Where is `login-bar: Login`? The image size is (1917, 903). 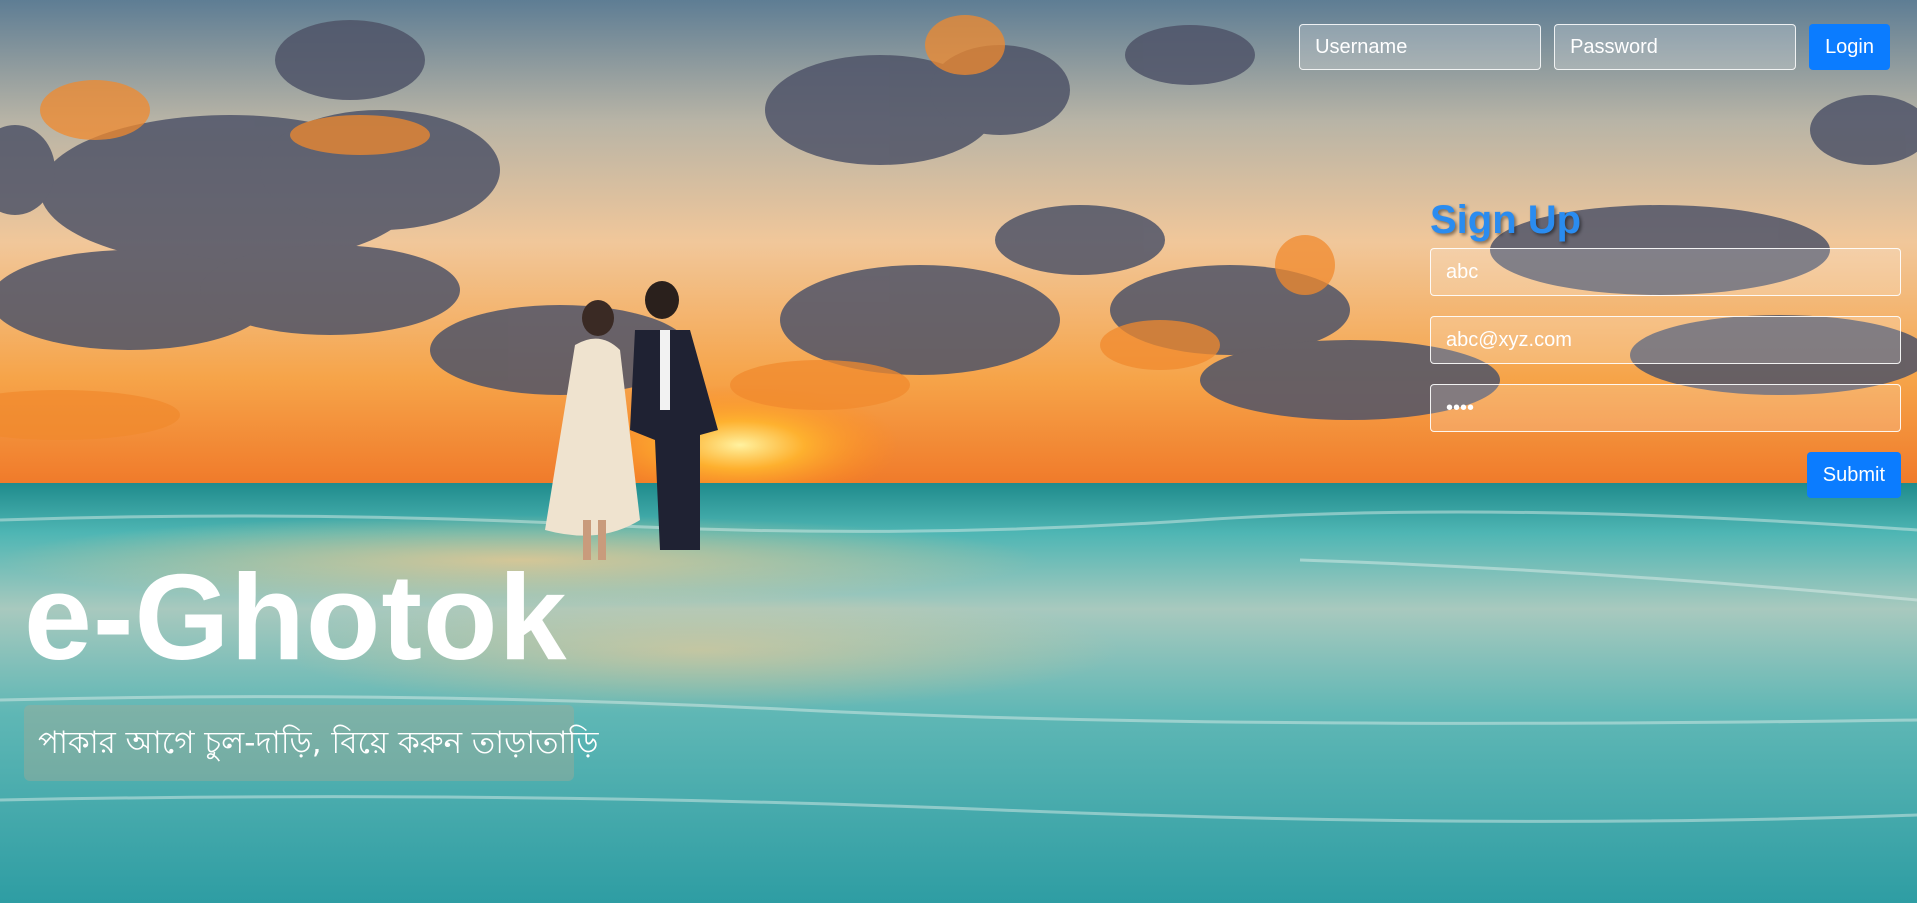 login-bar: Login is located at coordinates (1594, 47).